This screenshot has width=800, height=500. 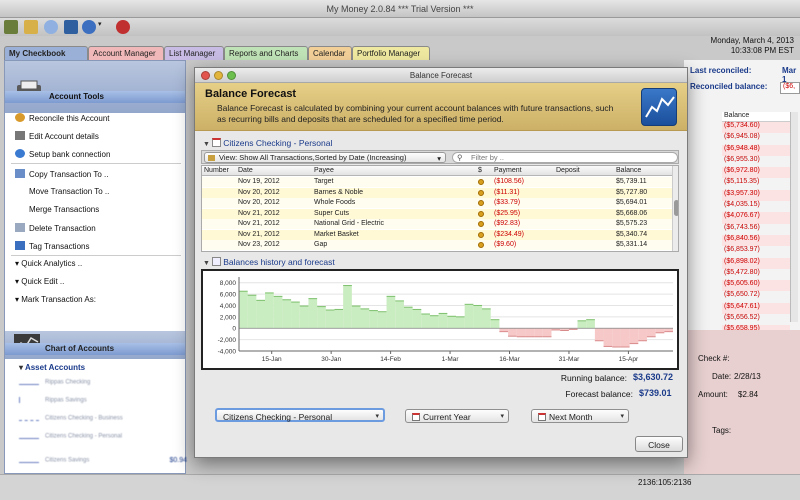 What do you see at coordinates (339, 192) in the screenshot?
I see `cell-payee: Barnes & Noble` at bounding box center [339, 192].